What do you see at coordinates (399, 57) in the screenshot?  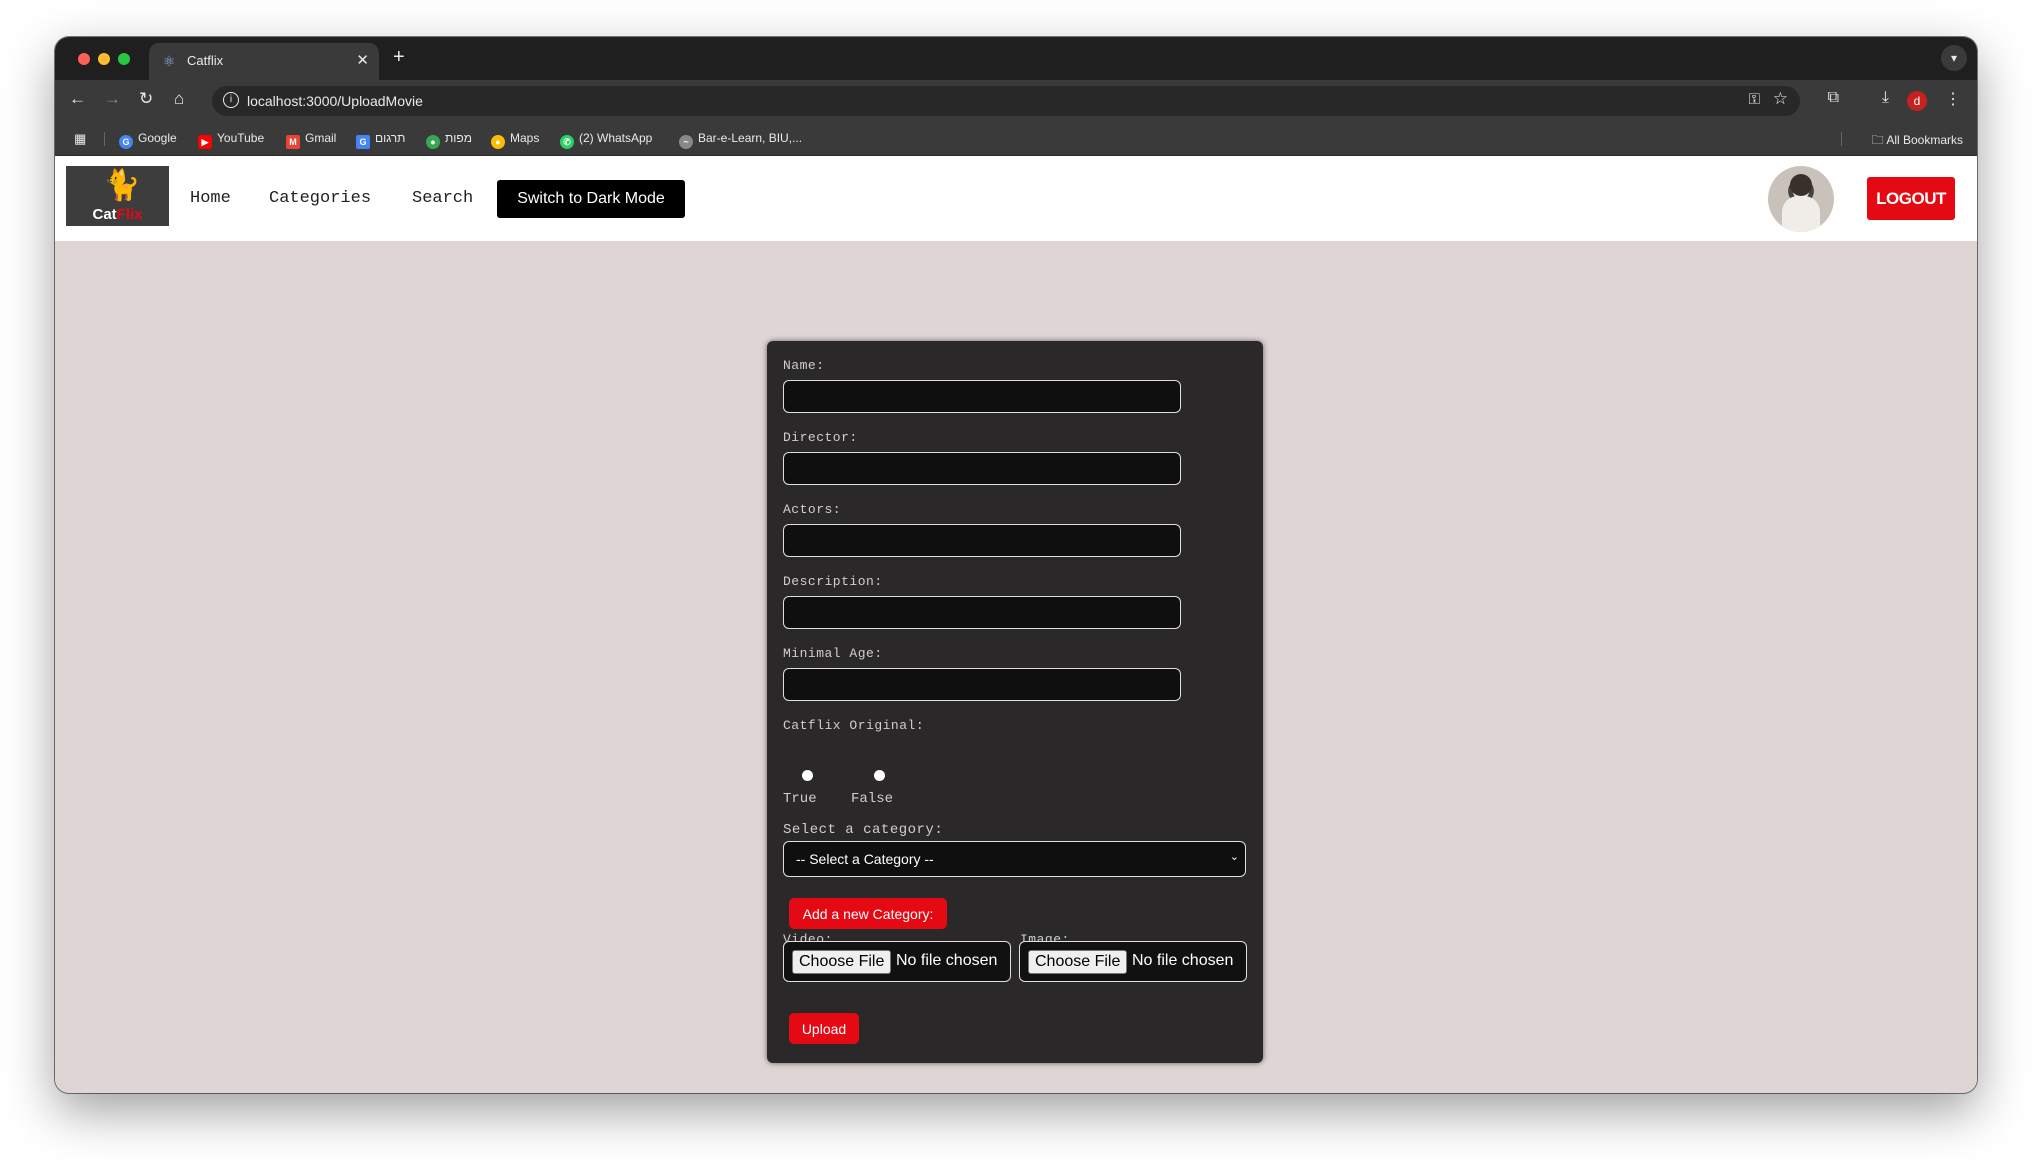 I see `new-tab-icon: +` at bounding box center [399, 57].